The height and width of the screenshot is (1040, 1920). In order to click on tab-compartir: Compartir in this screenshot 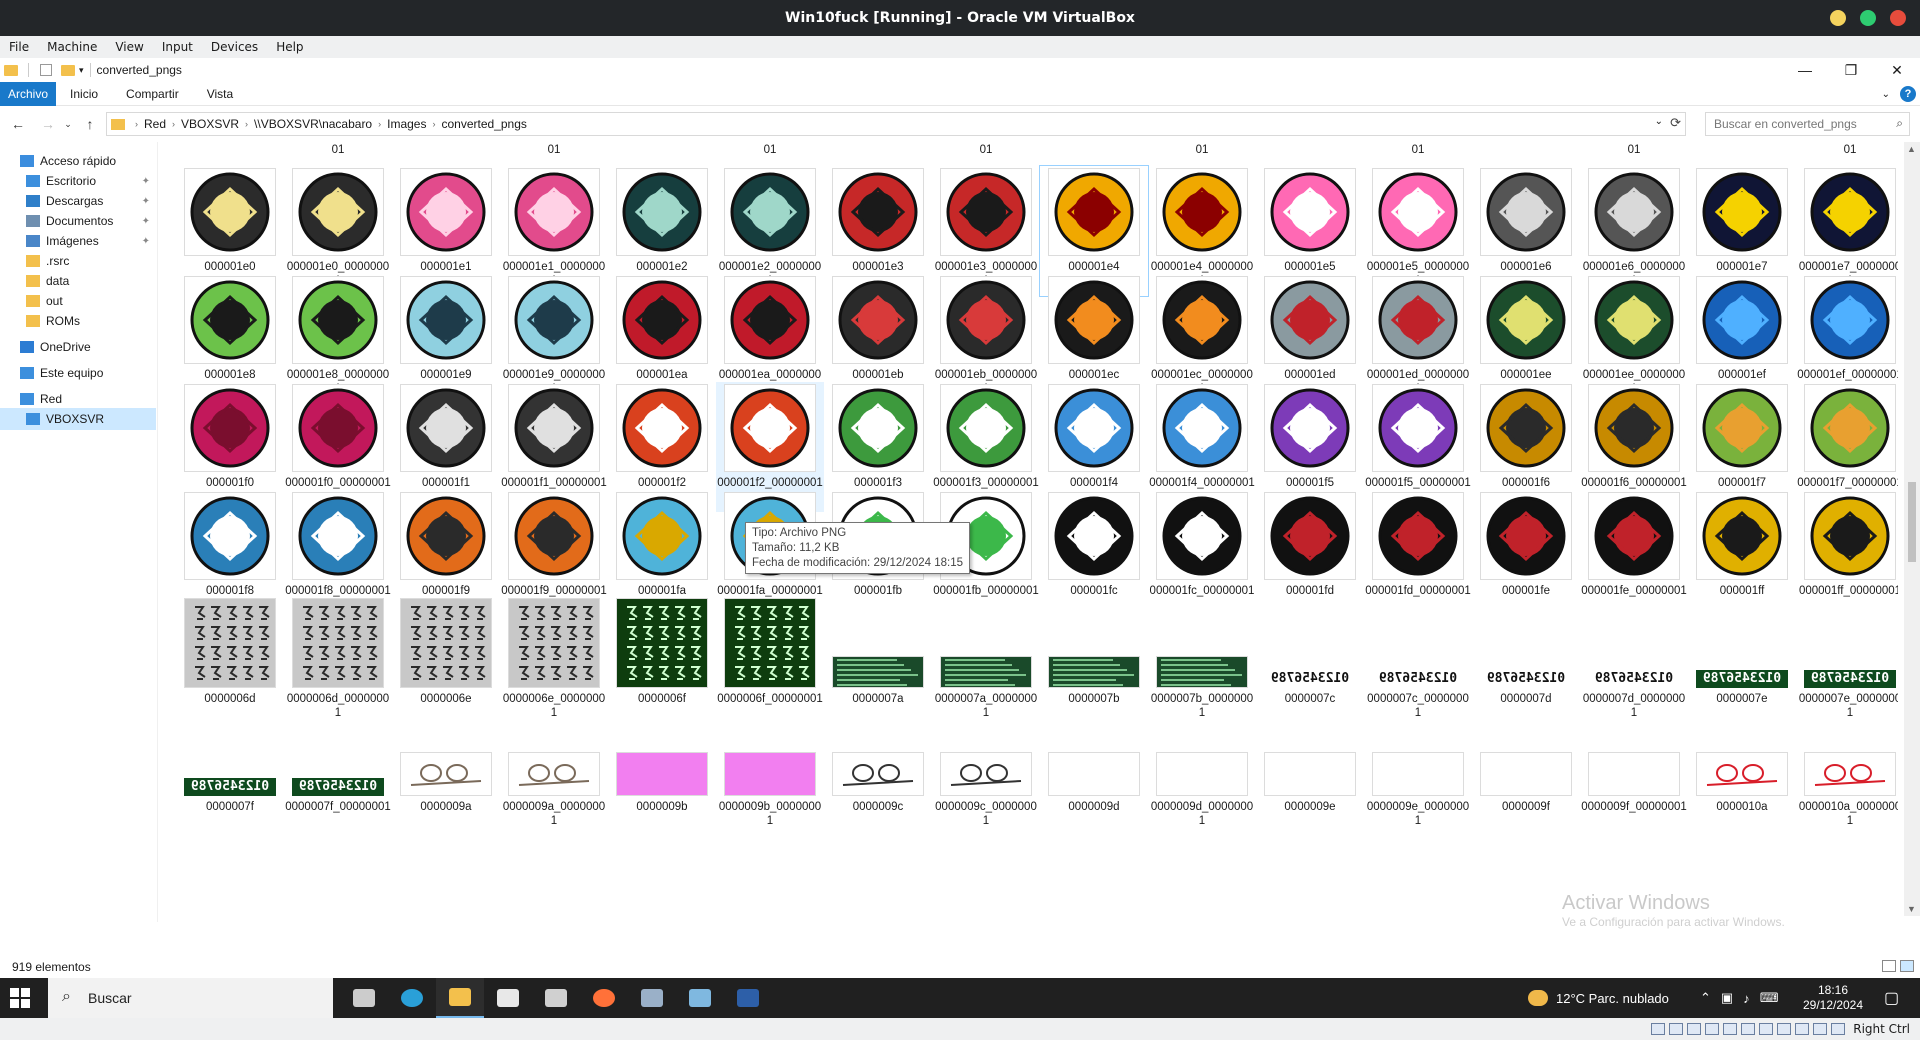, I will do `click(152, 94)`.